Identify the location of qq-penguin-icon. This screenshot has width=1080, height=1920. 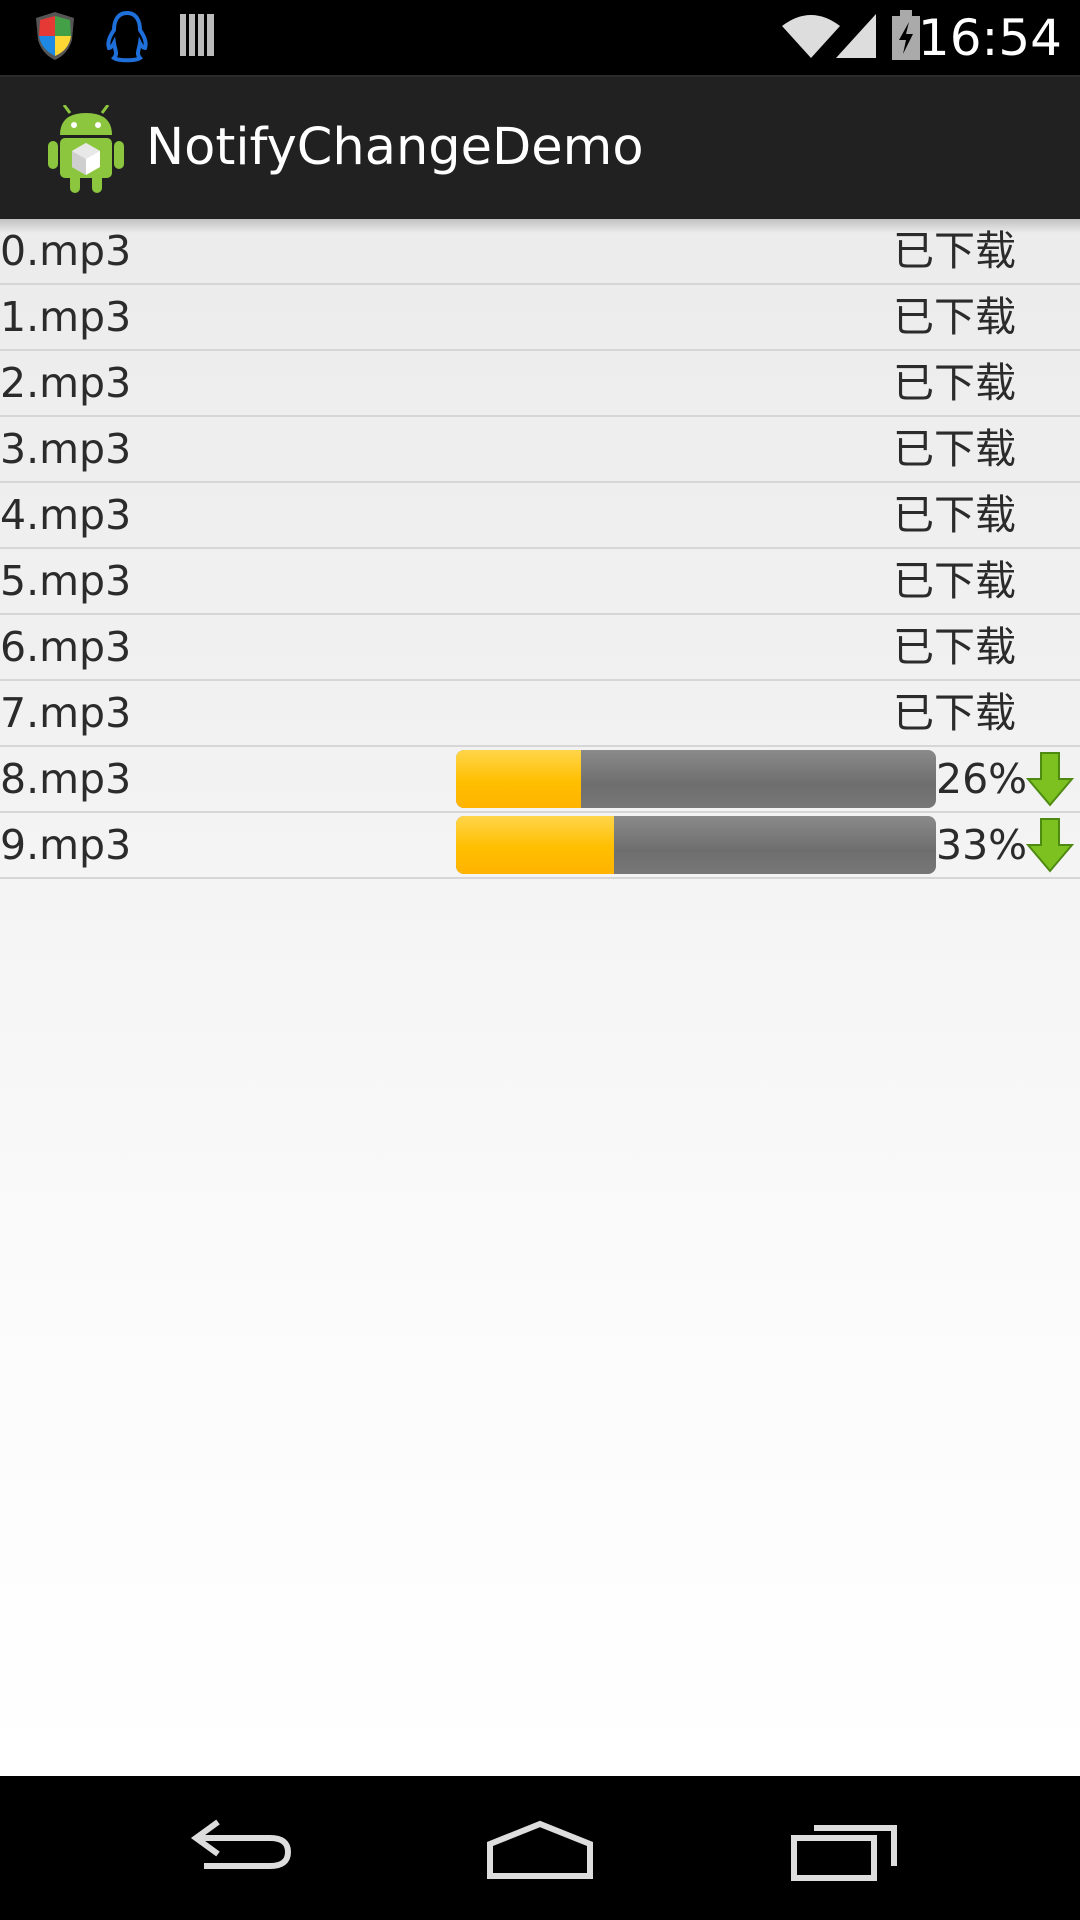
(127, 36).